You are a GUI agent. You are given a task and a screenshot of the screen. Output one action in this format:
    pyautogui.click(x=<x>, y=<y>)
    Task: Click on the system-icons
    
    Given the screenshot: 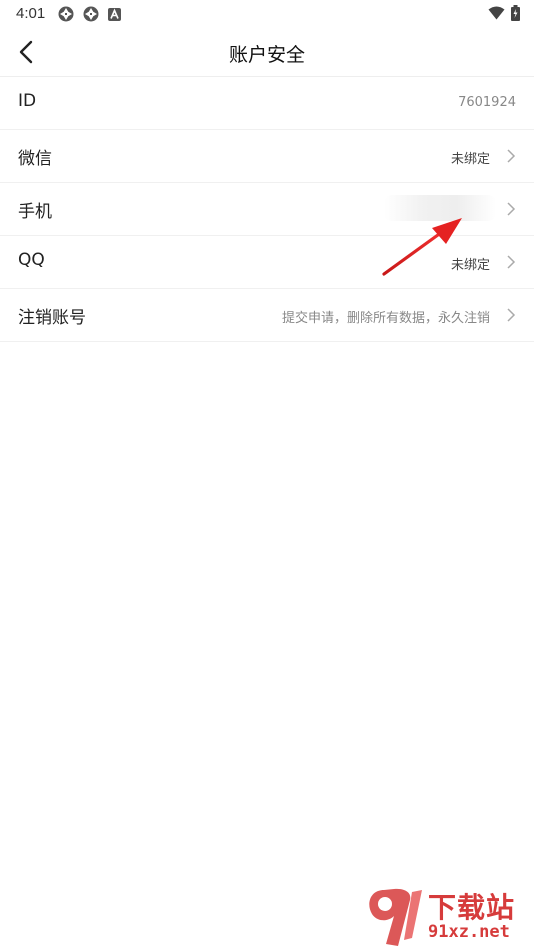 What is the action you would take?
    pyautogui.click(x=504, y=13)
    